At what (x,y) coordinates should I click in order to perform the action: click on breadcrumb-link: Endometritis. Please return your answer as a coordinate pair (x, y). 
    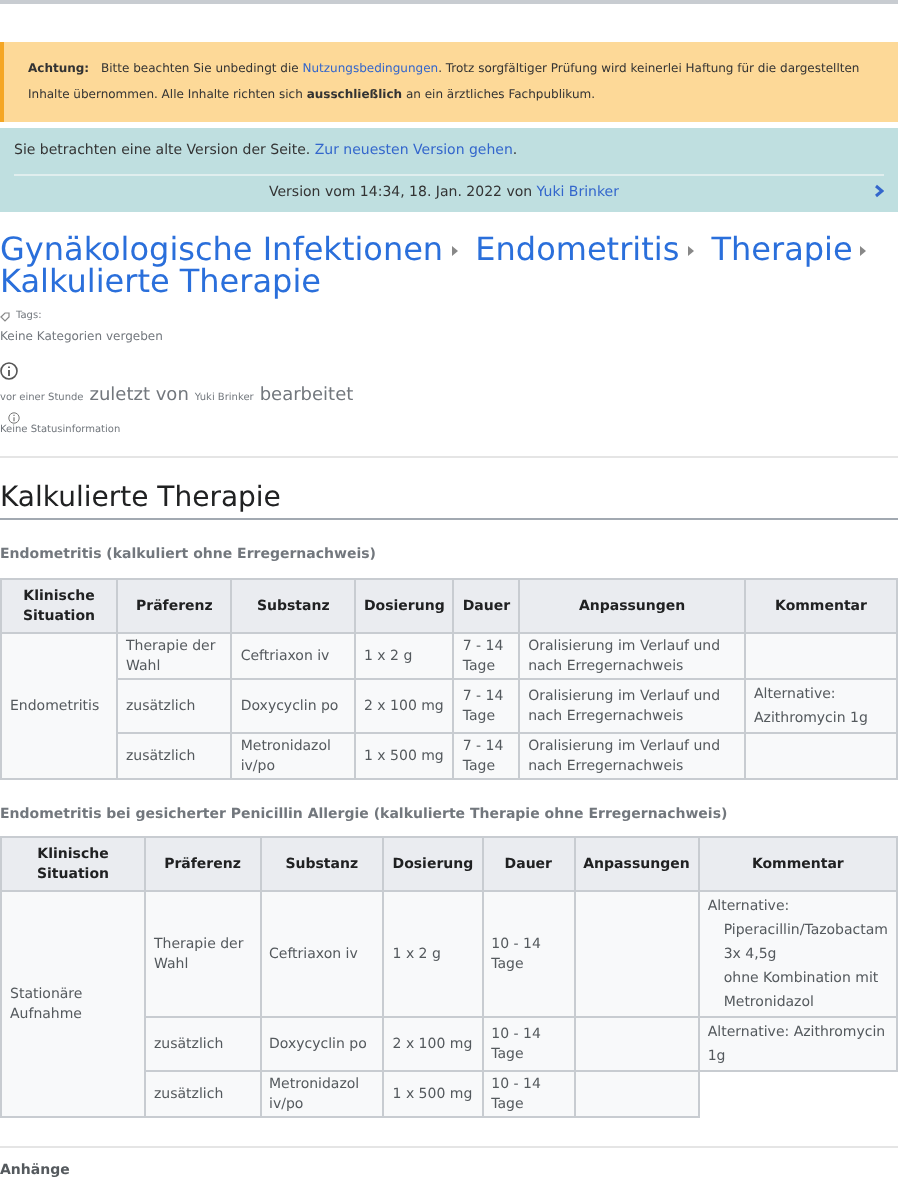
    Looking at the image, I should click on (577, 249).